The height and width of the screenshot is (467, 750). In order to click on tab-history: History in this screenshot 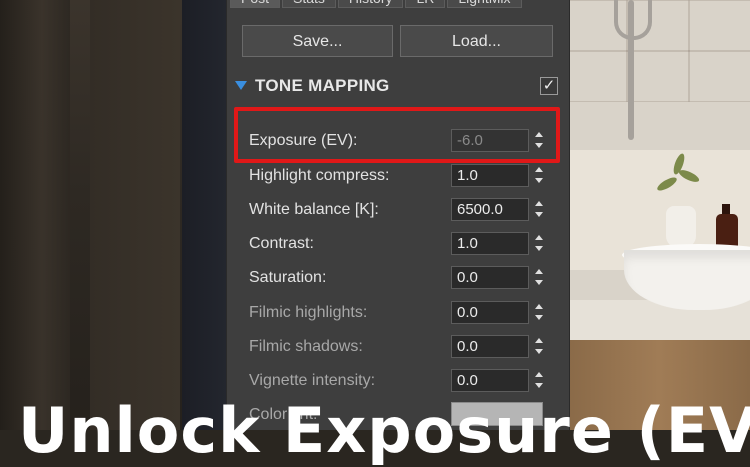, I will do `click(370, 4)`.